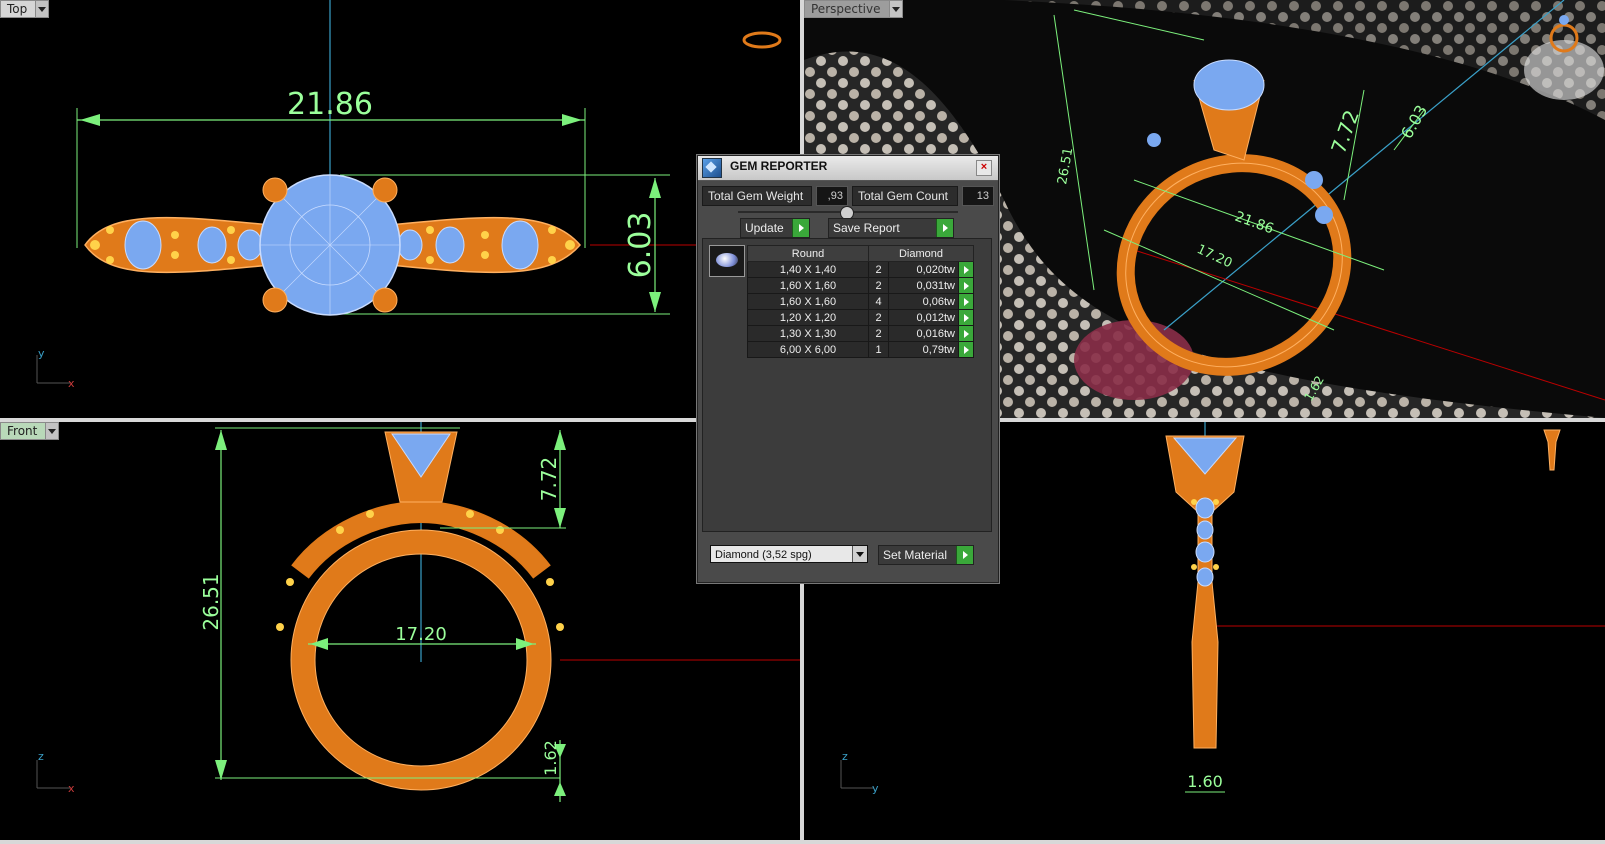 Image resolution: width=1605 pixels, height=844 pixels. I want to click on chevron-down-icon, so click(859, 554).